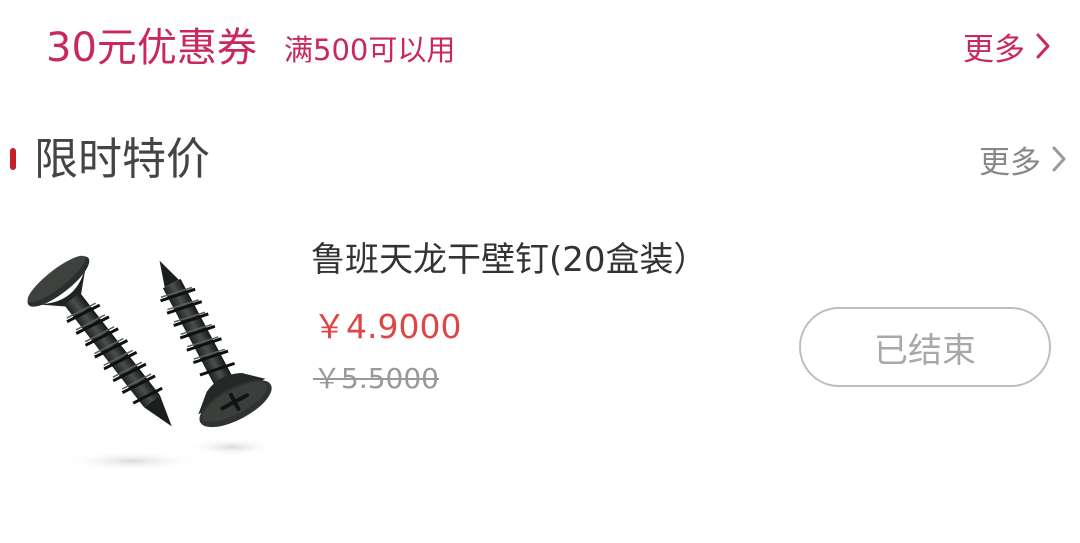  I want to click on flash-sale-header: 限时特价 更多, so click(540, 160).